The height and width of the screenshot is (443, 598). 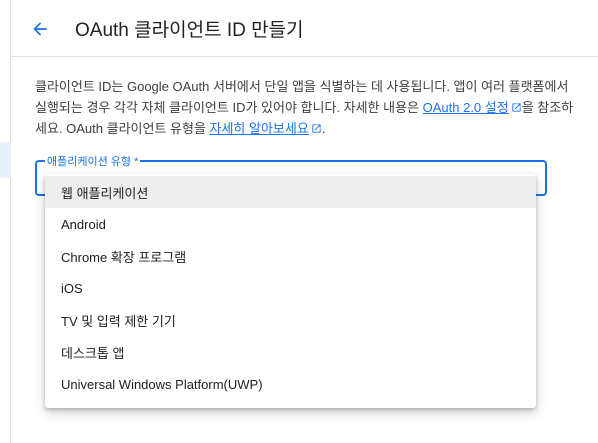 What do you see at coordinates (290, 256) in the screenshot?
I see `menu-option-chrome-extension: Chrome 확장 프로그램` at bounding box center [290, 256].